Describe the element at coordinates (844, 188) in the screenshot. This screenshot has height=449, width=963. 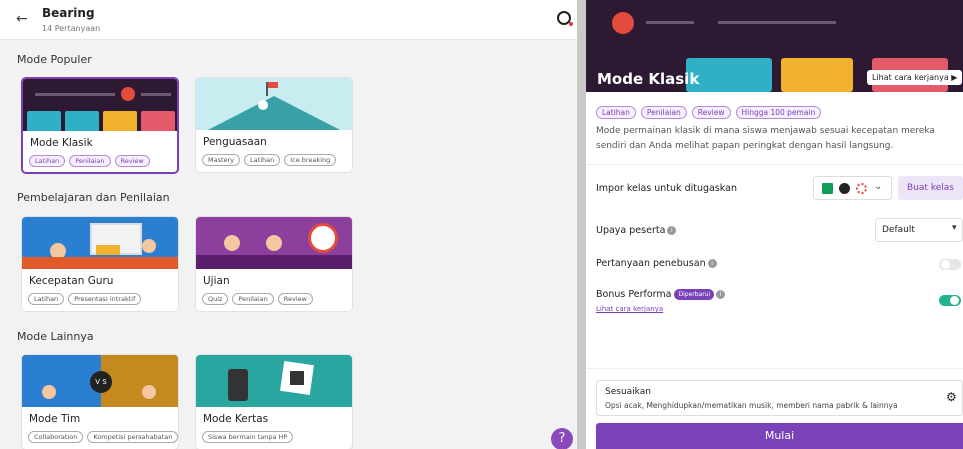
I see `schoology-icon` at that location.